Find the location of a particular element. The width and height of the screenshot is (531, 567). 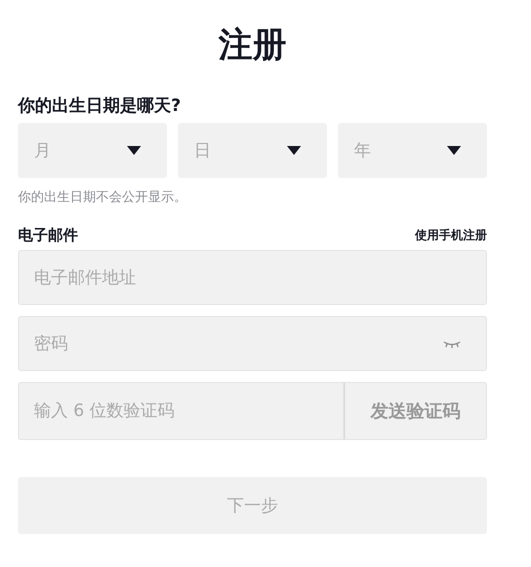

phone-signup-link: 使用手机注册 is located at coordinates (451, 235).